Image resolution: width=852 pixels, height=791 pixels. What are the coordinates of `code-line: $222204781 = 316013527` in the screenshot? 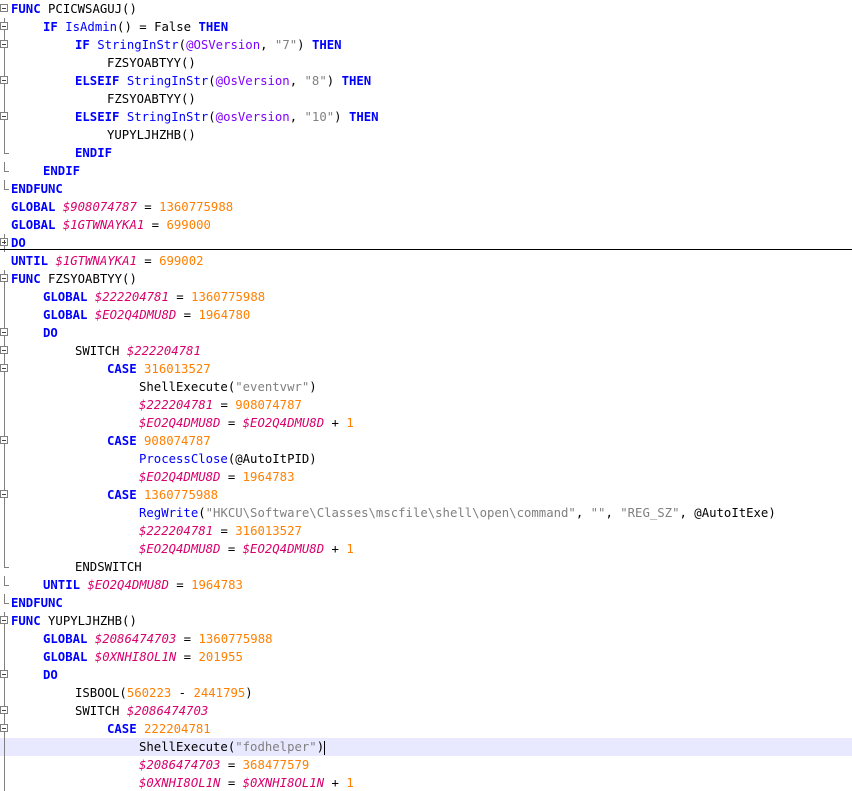 It's located at (426, 531).